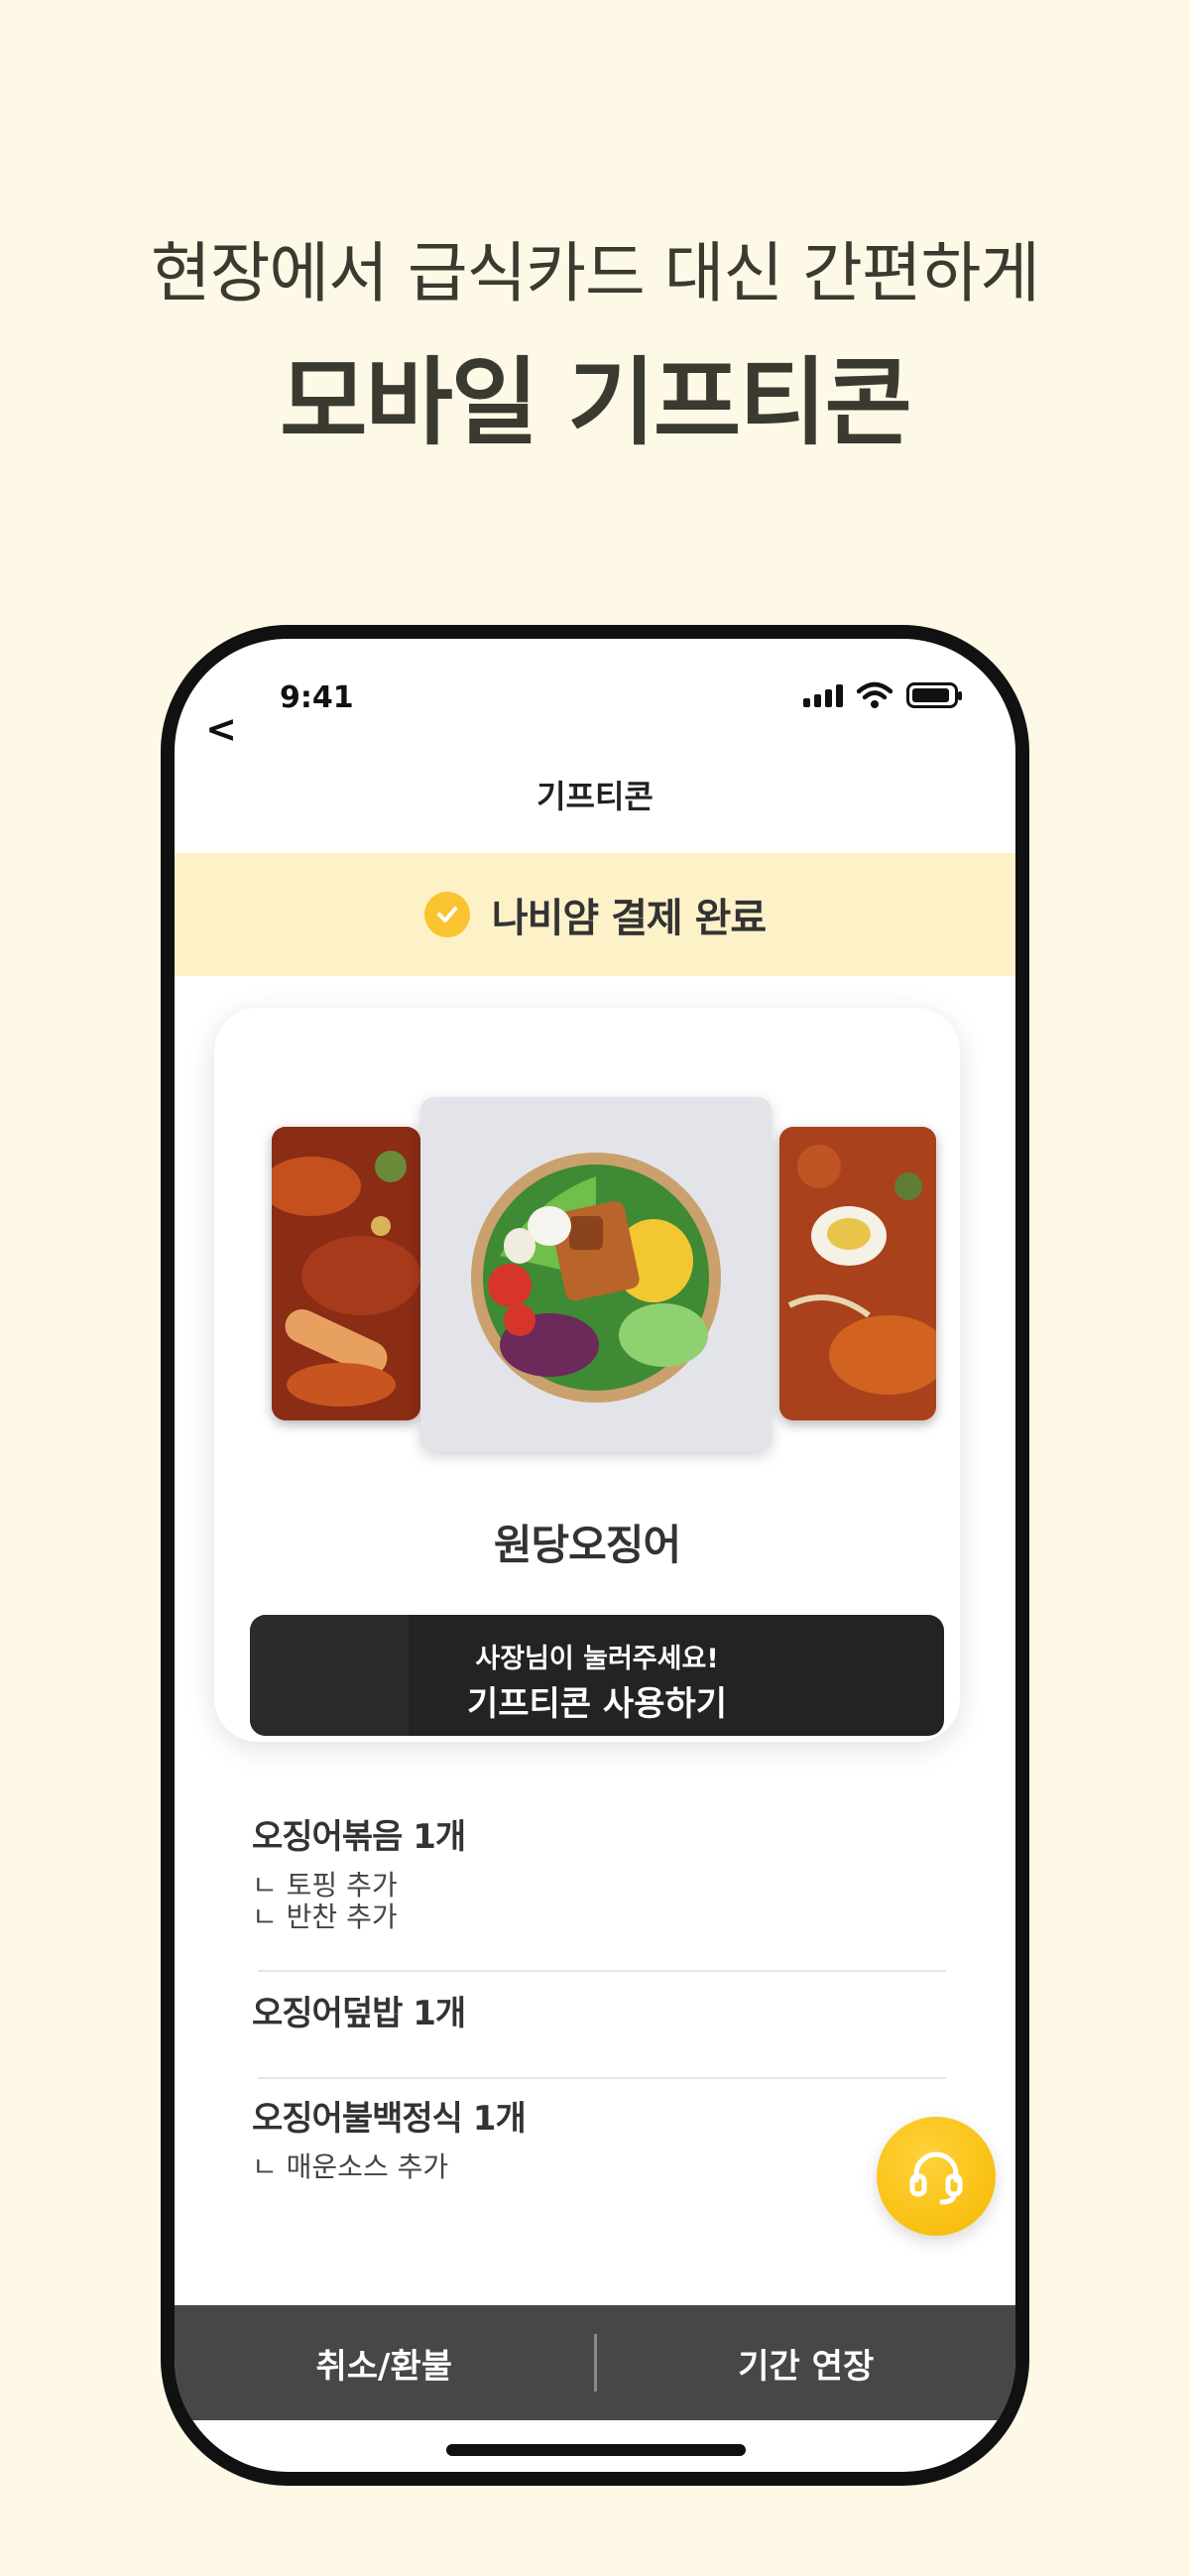  I want to click on headline-subtitle: 현장에서 급식카드 대신 간편하게, so click(595, 273).